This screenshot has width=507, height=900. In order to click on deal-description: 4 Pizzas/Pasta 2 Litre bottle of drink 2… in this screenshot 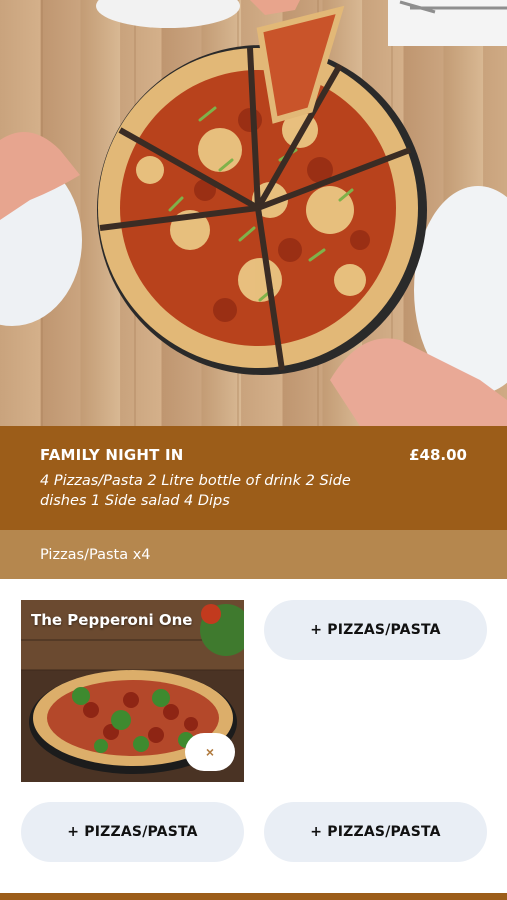, I will do `click(195, 491)`.